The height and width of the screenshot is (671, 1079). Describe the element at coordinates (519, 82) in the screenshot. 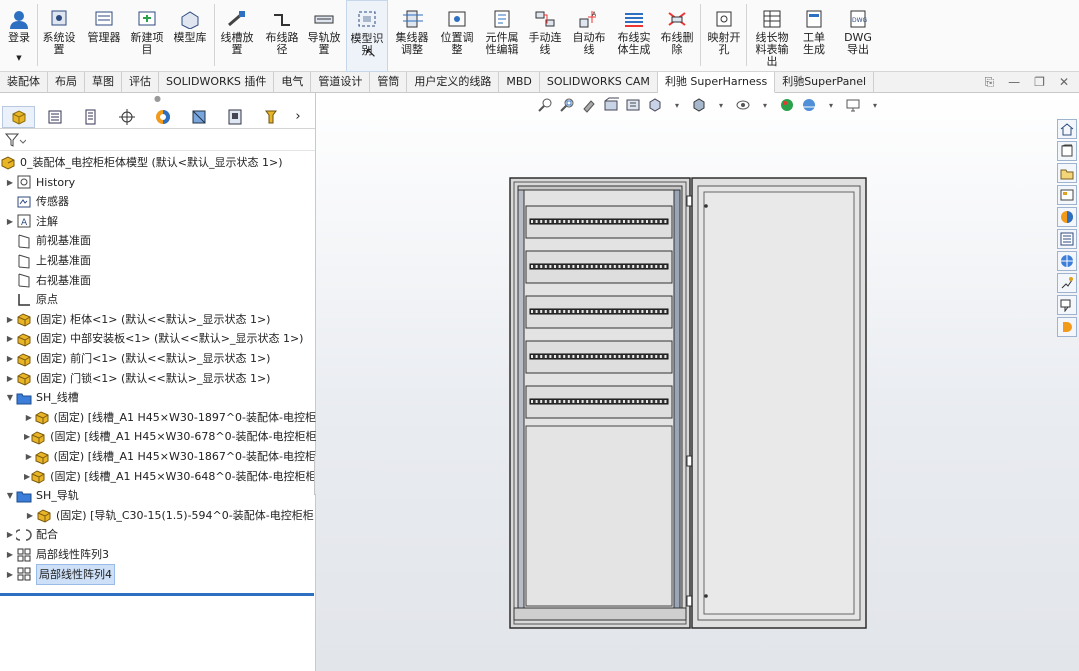

I see `command-tab: MBD` at that location.